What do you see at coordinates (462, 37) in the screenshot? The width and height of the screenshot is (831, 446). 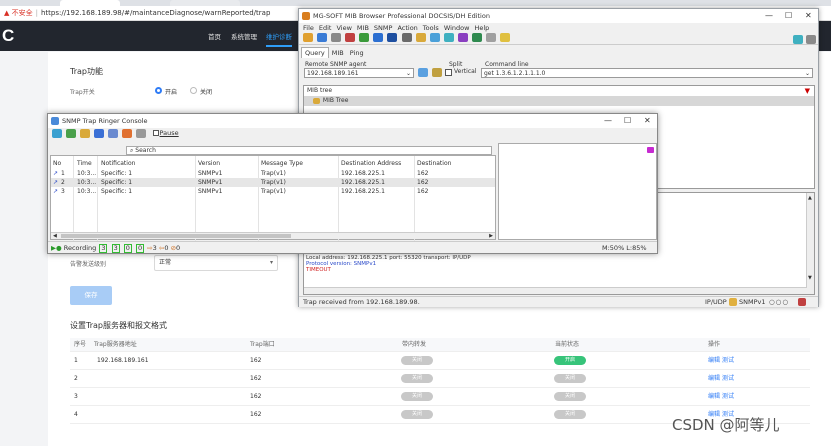 I see `ping-icon` at bounding box center [462, 37].